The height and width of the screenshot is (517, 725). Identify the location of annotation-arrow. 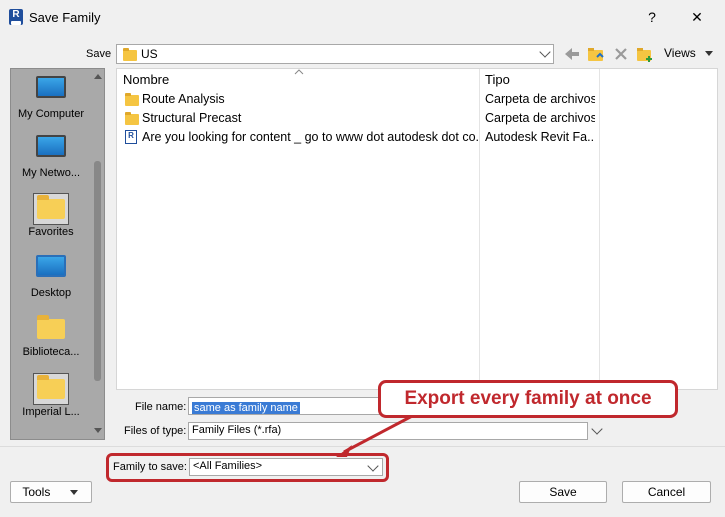
(376, 434).